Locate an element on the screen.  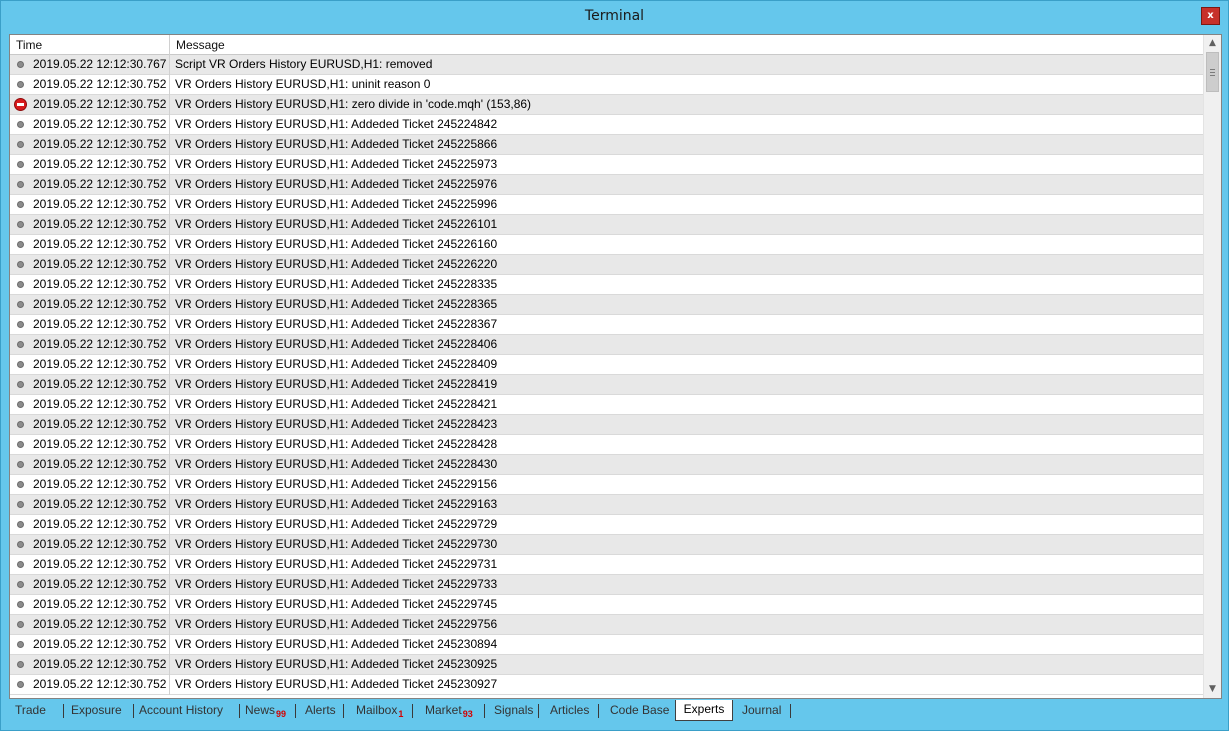
scroll-up-arrow-icon: ▲ is located at coordinates (1212, 43).